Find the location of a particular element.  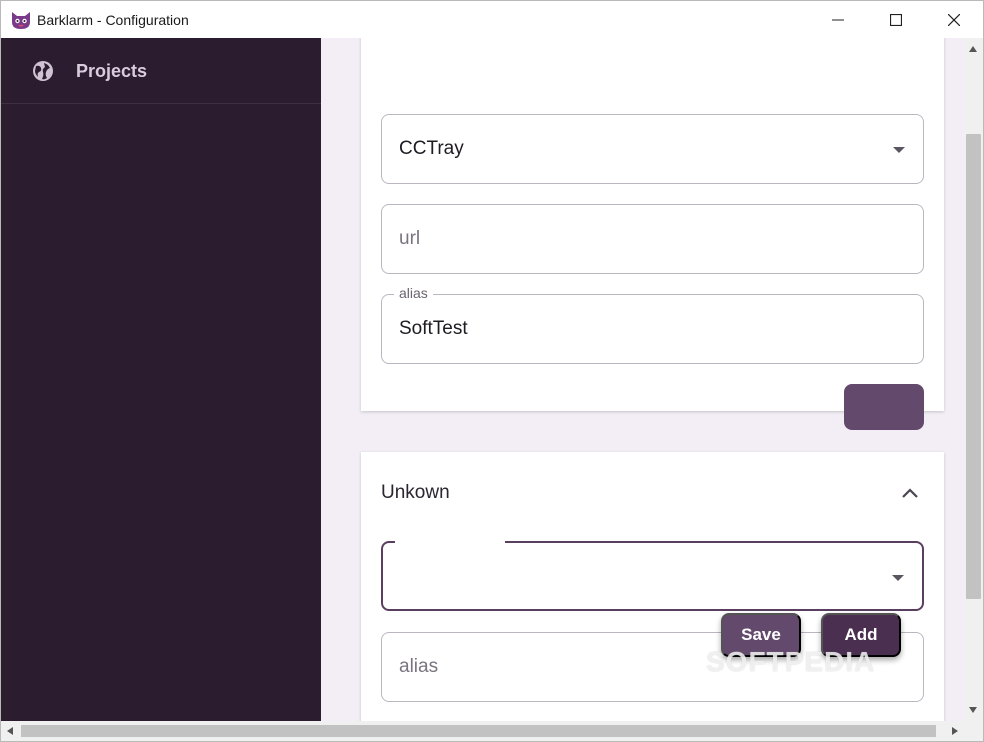

maximize-icon is located at coordinates (896, 20).